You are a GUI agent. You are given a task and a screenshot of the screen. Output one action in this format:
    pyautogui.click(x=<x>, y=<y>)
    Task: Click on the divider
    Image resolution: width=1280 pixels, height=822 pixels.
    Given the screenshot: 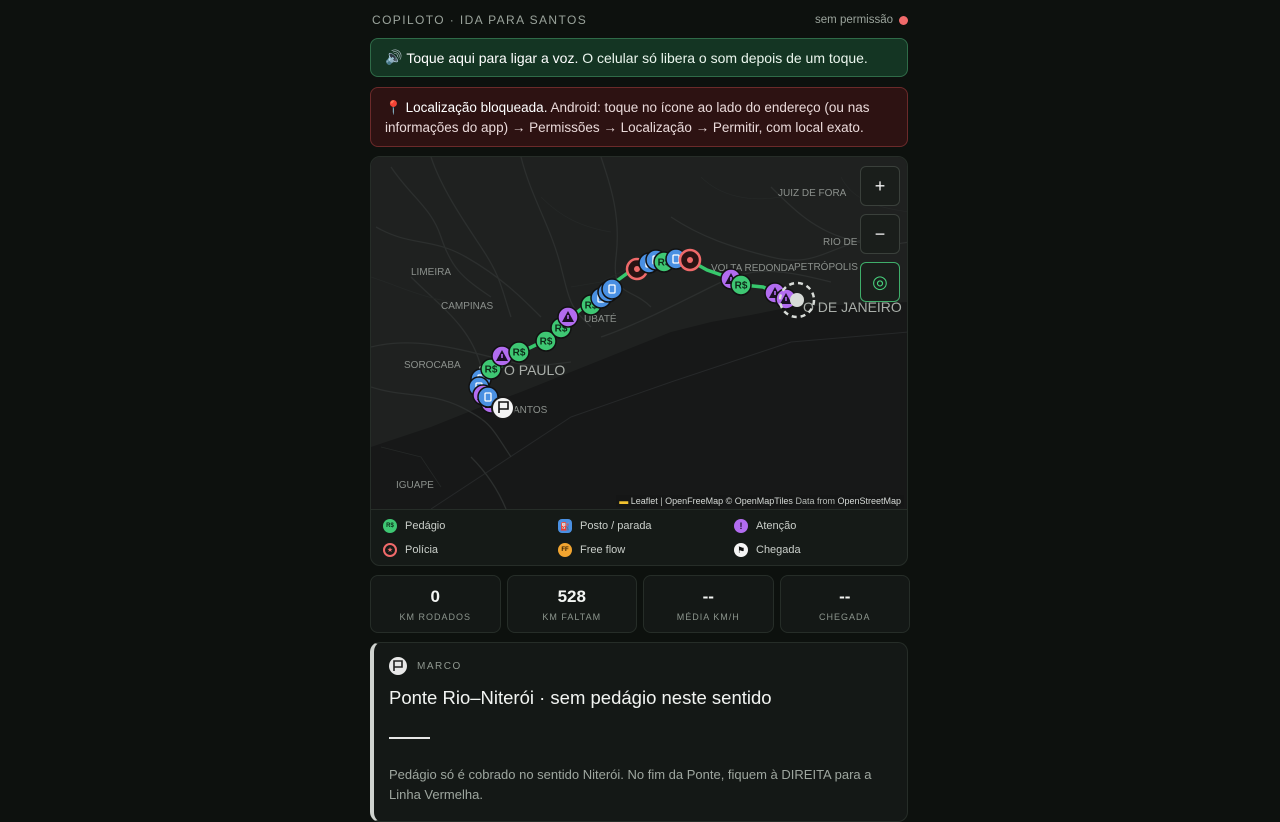 What is the action you would take?
    pyautogui.click(x=409, y=738)
    